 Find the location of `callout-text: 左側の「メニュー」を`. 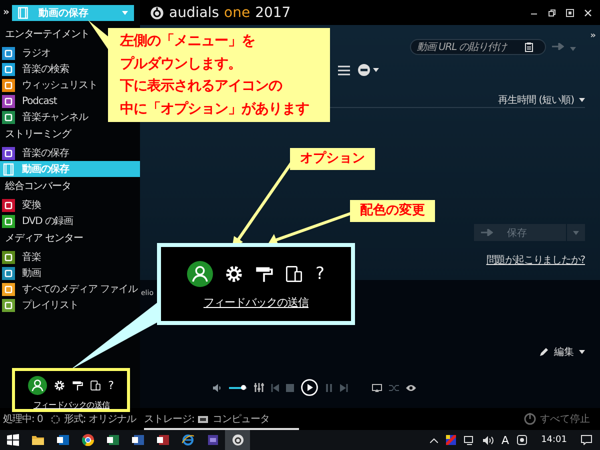

callout-text: 左側の「メニュー」を is located at coordinates (187, 41).